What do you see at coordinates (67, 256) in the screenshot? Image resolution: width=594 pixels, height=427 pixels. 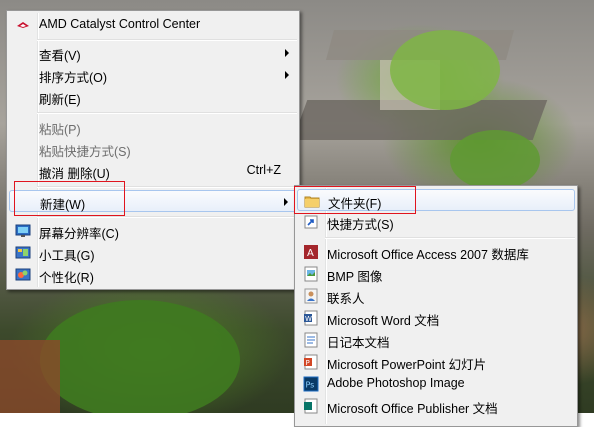 I see `menu-item-label: 小工具(G)` at bounding box center [67, 256].